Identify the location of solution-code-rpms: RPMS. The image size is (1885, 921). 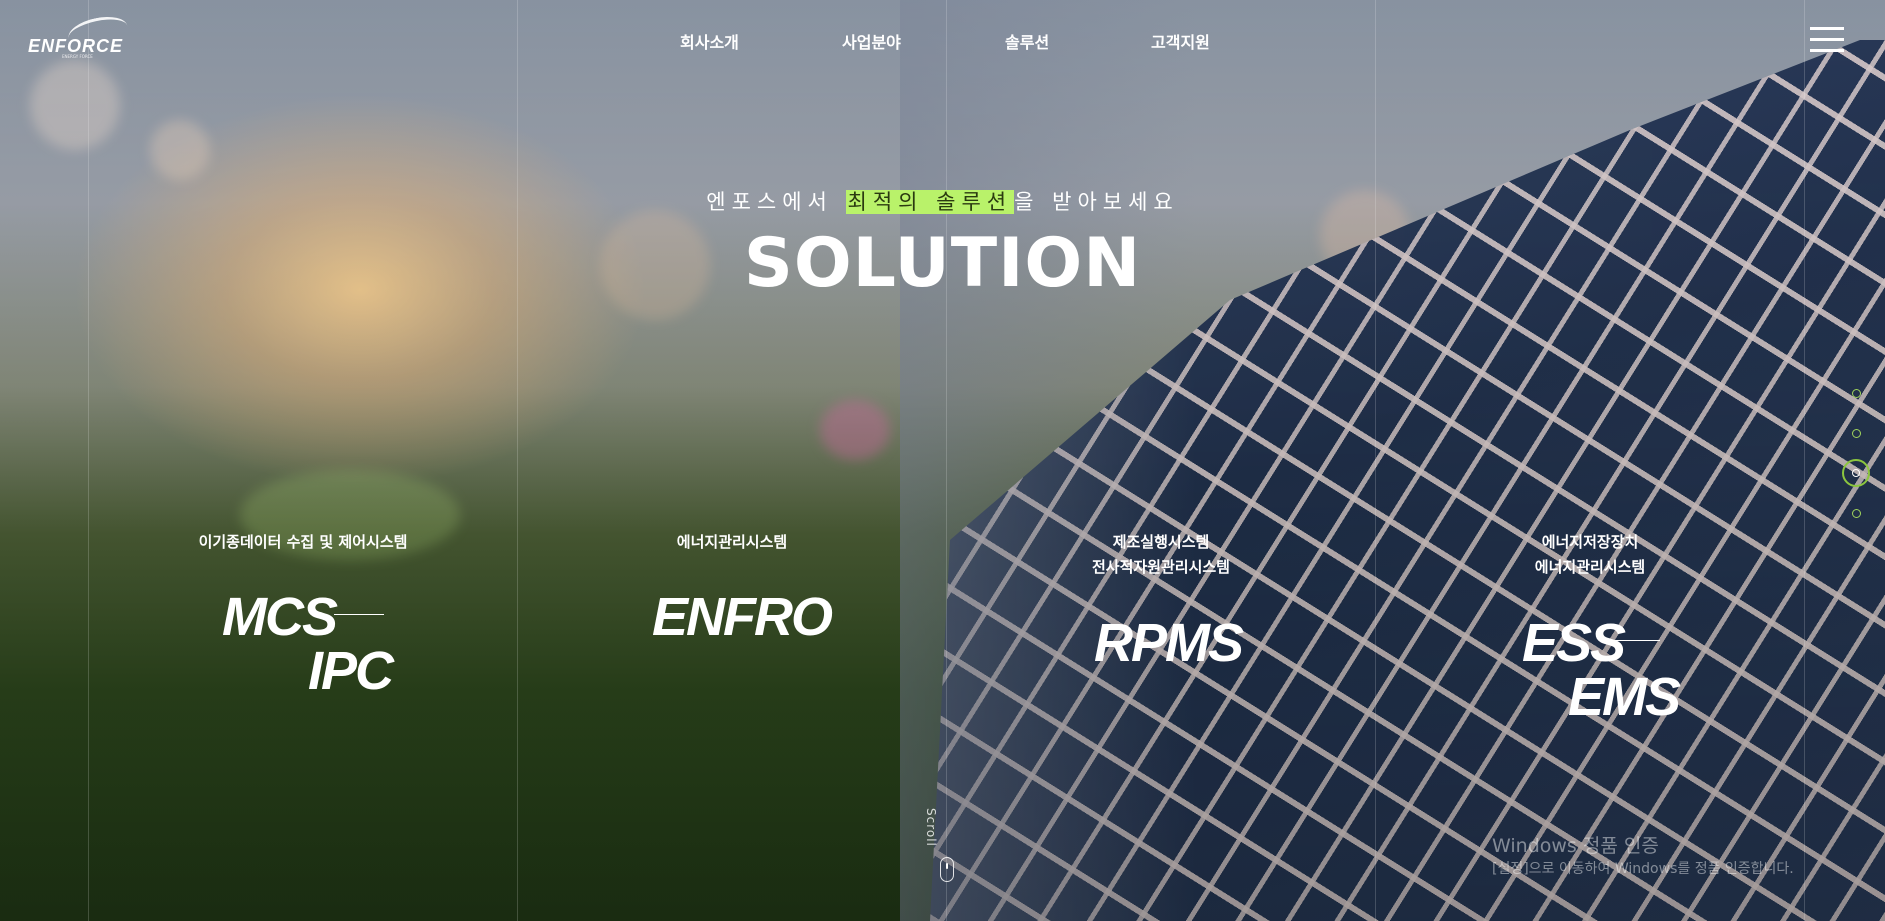
(1169, 643).